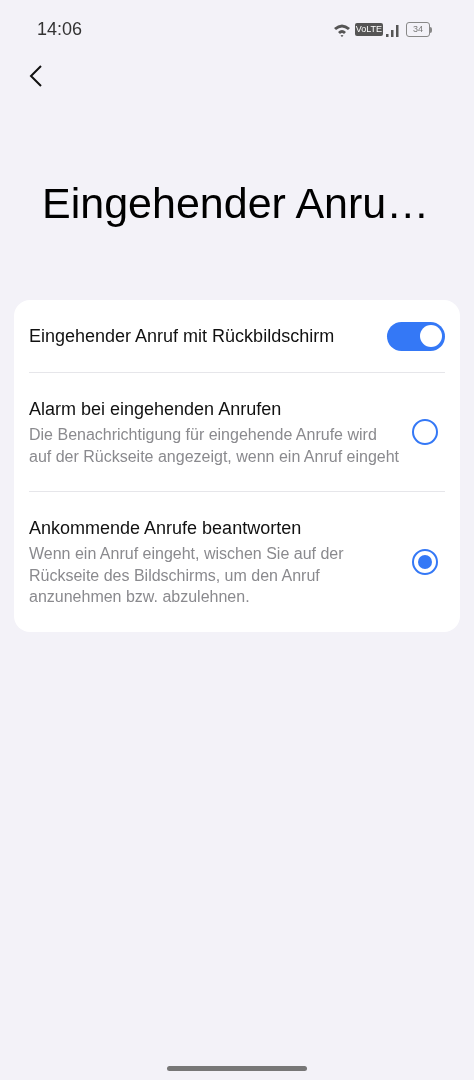 The width and height of the screenshot is (474, 1080). I want to click on setting-description: Die Benachrichtigung für eingehende Anrufe wird auf der Rückseite angezeigt, wenn ein Anruf eingeht, so click(214, 446).